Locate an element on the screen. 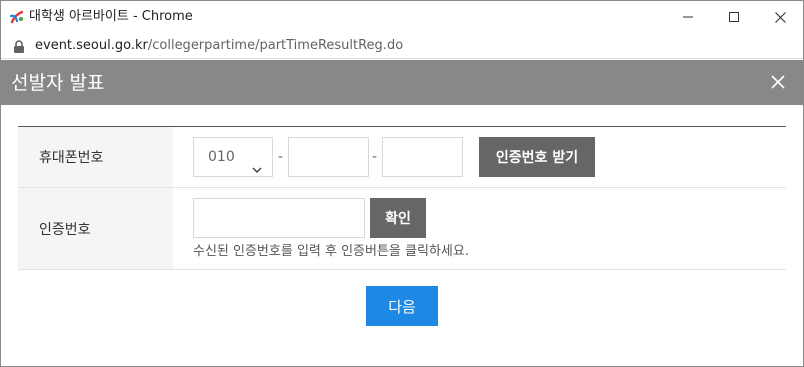 The image size is (804, 367). next-button: 다음 is located at coordinates (402, 306).